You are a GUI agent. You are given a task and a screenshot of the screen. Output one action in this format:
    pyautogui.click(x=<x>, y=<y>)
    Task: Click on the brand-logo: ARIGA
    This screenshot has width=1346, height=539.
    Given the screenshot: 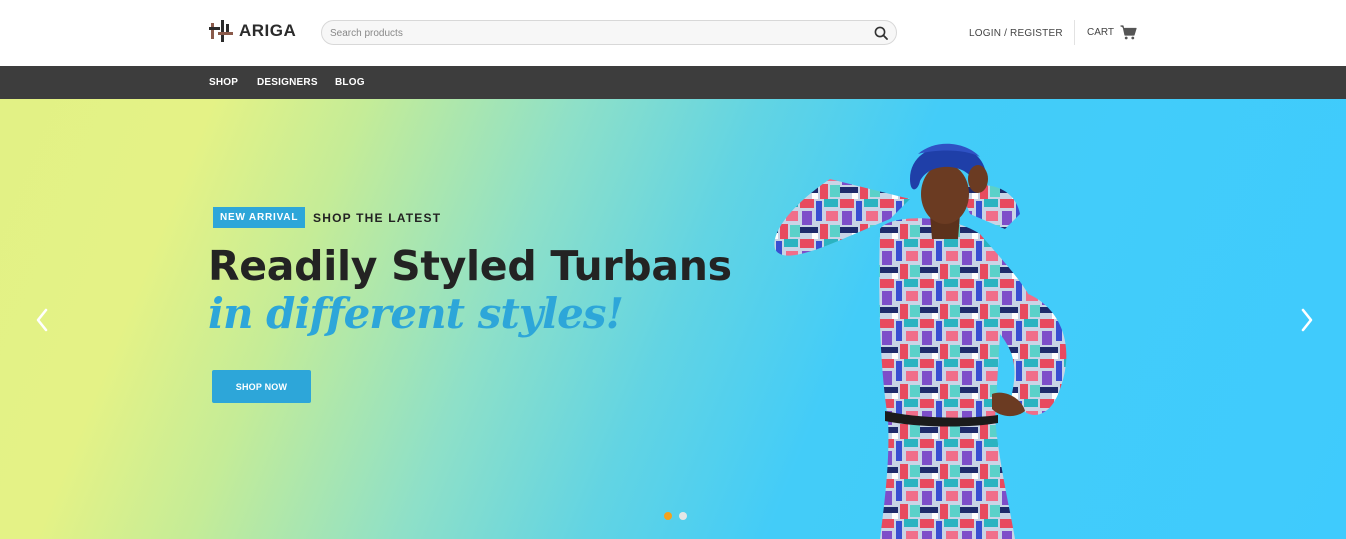 What is the action you would take?
    pyautogui.click(x=252, y=31)
    